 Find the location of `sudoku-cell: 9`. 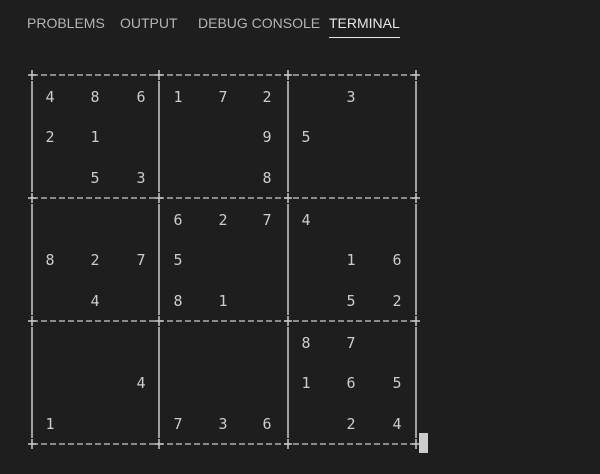

sudoku-cell: 9 is located at coordinates (267, 137).